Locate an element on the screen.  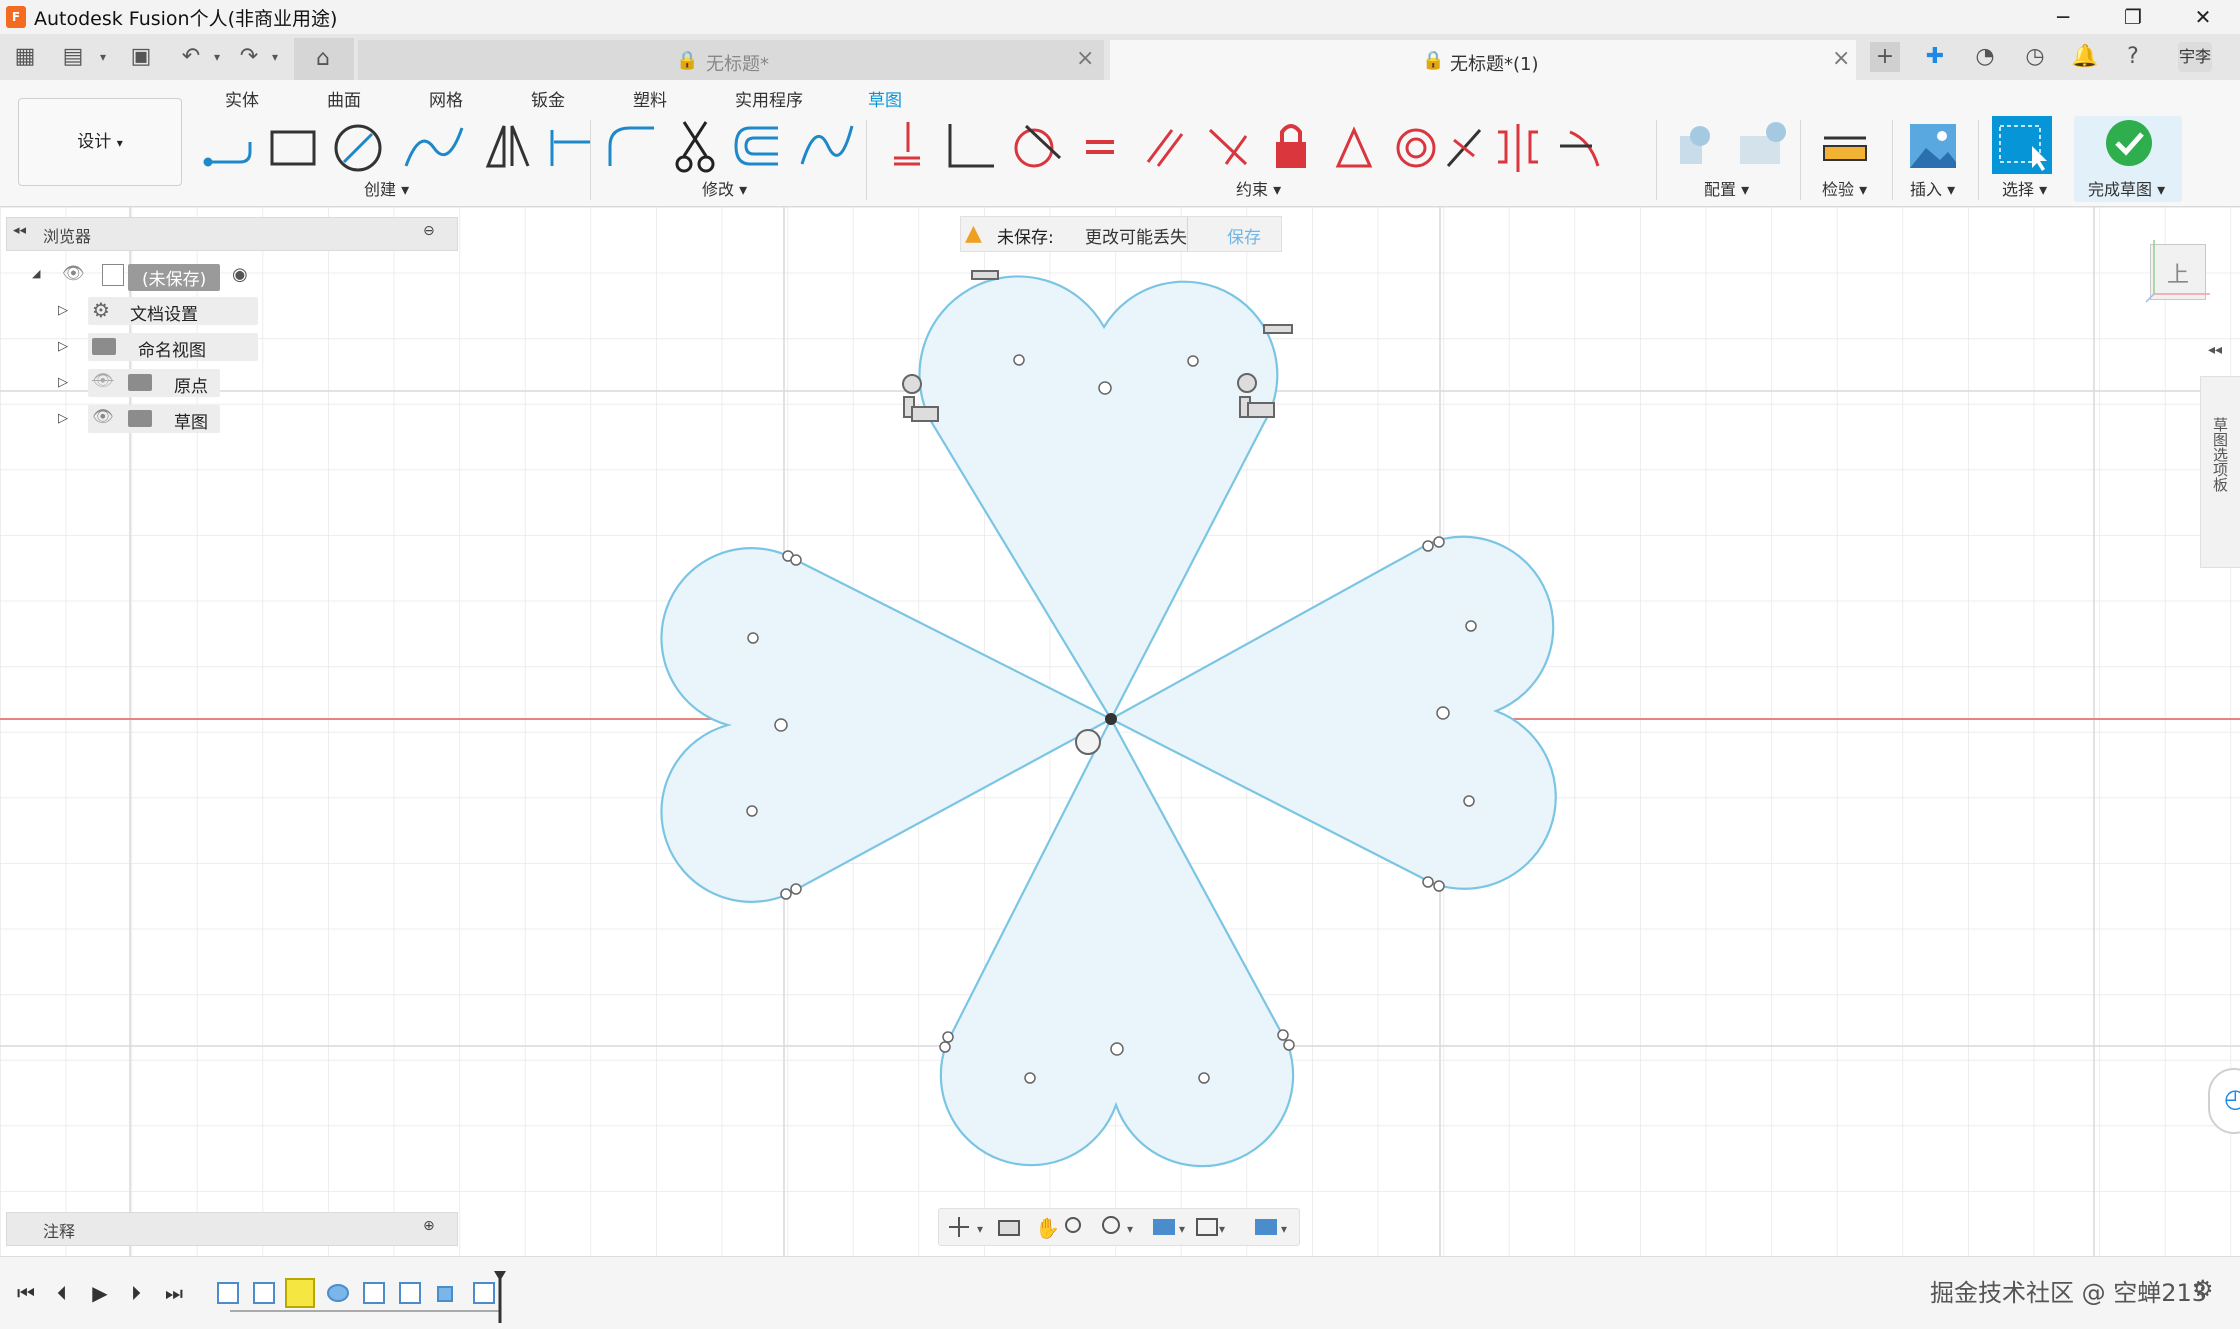
file-menu-icon: ▤ is located at coordinates (73, 57).